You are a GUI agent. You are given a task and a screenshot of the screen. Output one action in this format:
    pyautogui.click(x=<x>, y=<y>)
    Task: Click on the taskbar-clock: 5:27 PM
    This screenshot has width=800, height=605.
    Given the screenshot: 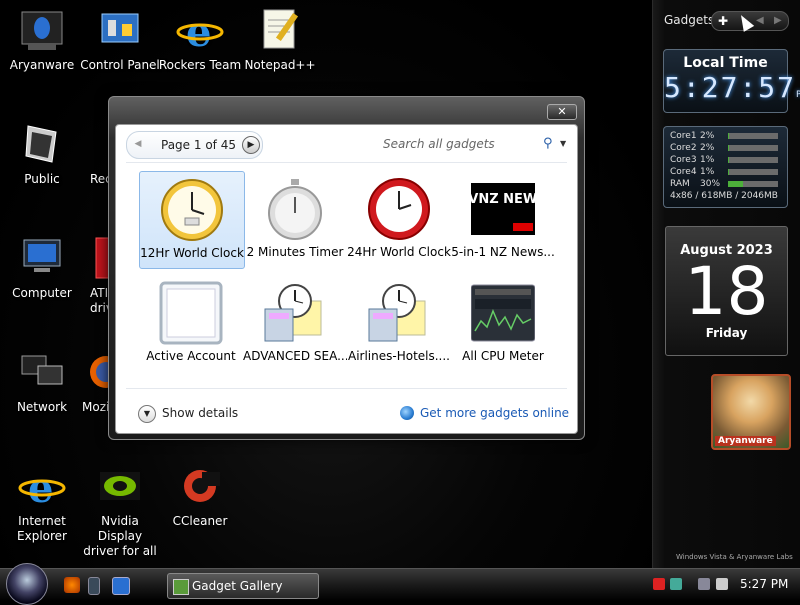 What is the action you would take?
    pyautogui.click(x=764, y=584)
    